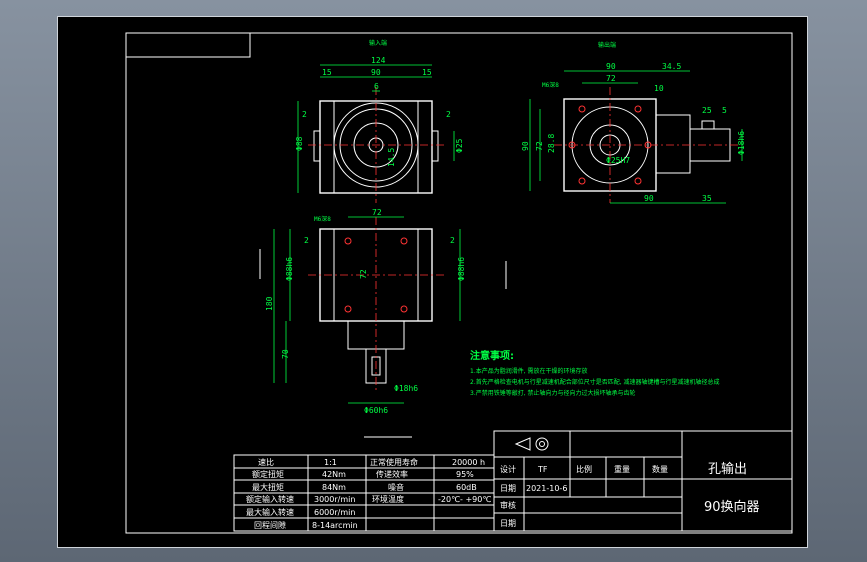 Image resolution: width=867 pixels, height=562 pixels. What do you see at coordinates (546, 488) in the screenshot?
I see `date-value: 2021-10-6` at bounding box center [546, 488].